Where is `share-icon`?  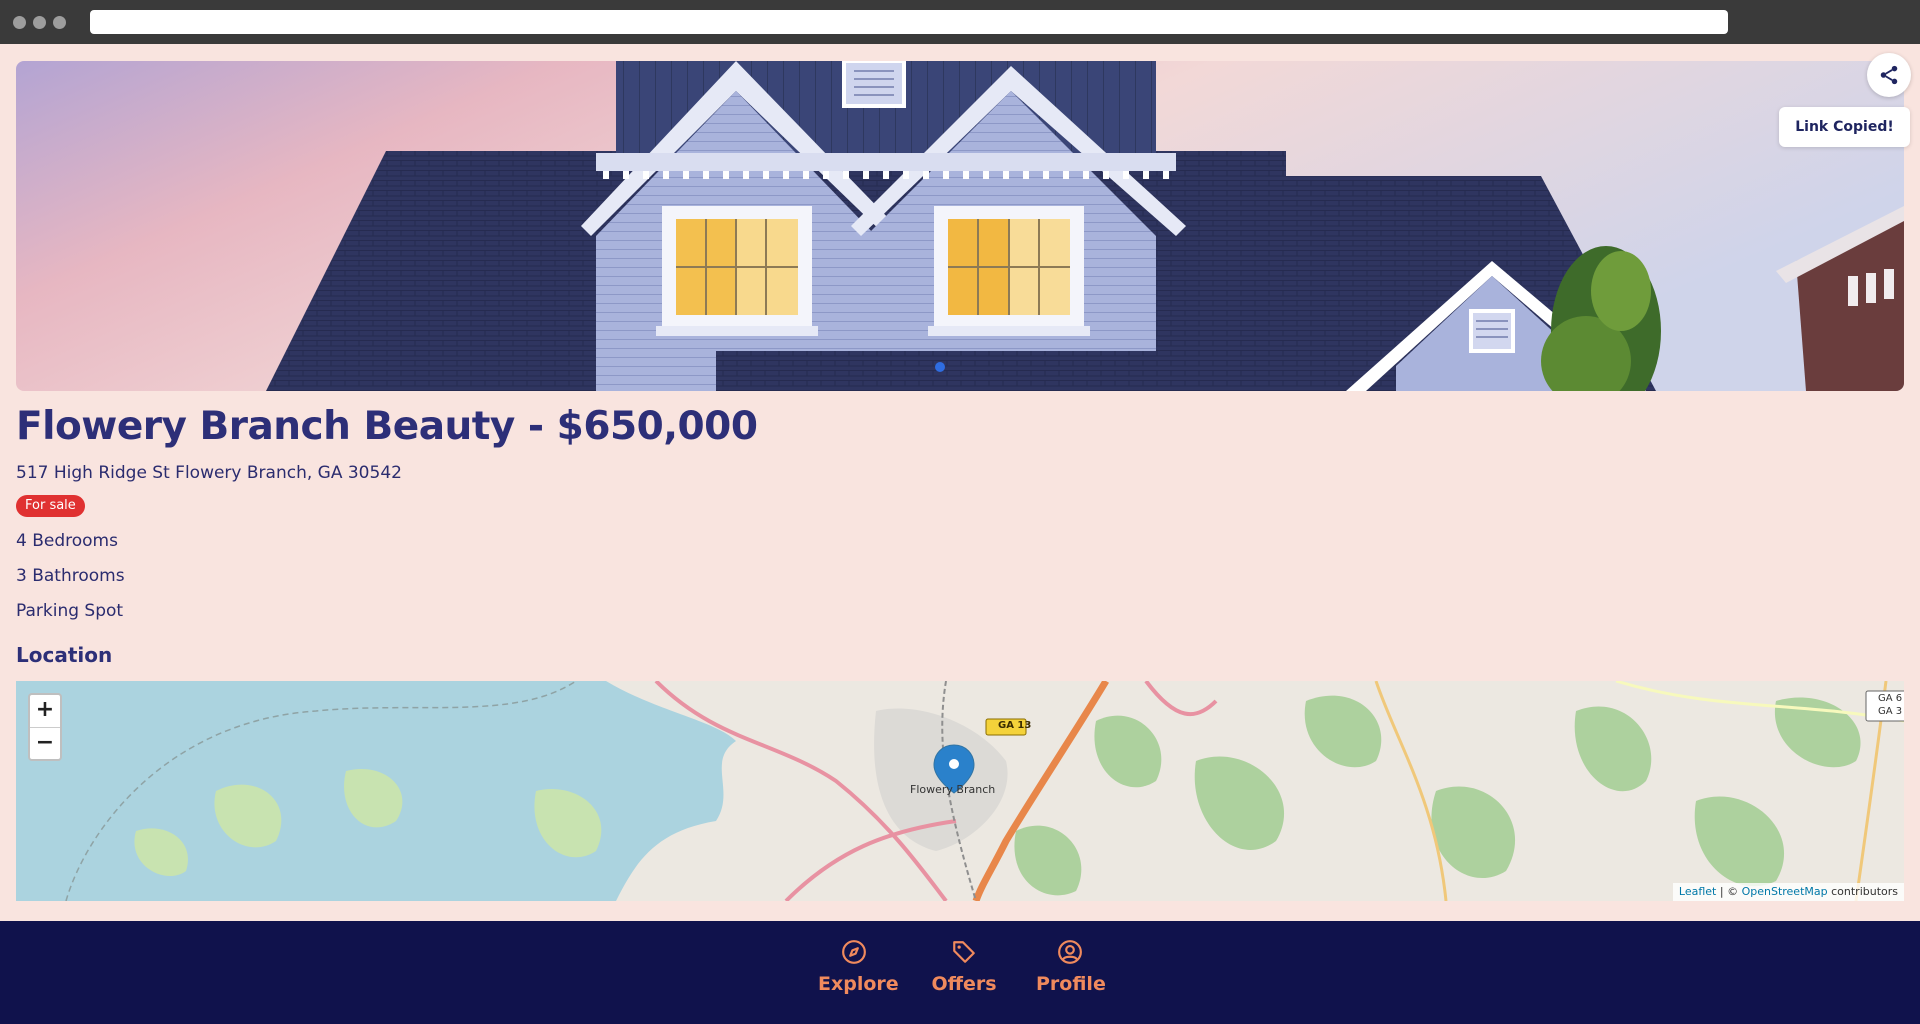
share-icon is located at coordinates (1889, 75).